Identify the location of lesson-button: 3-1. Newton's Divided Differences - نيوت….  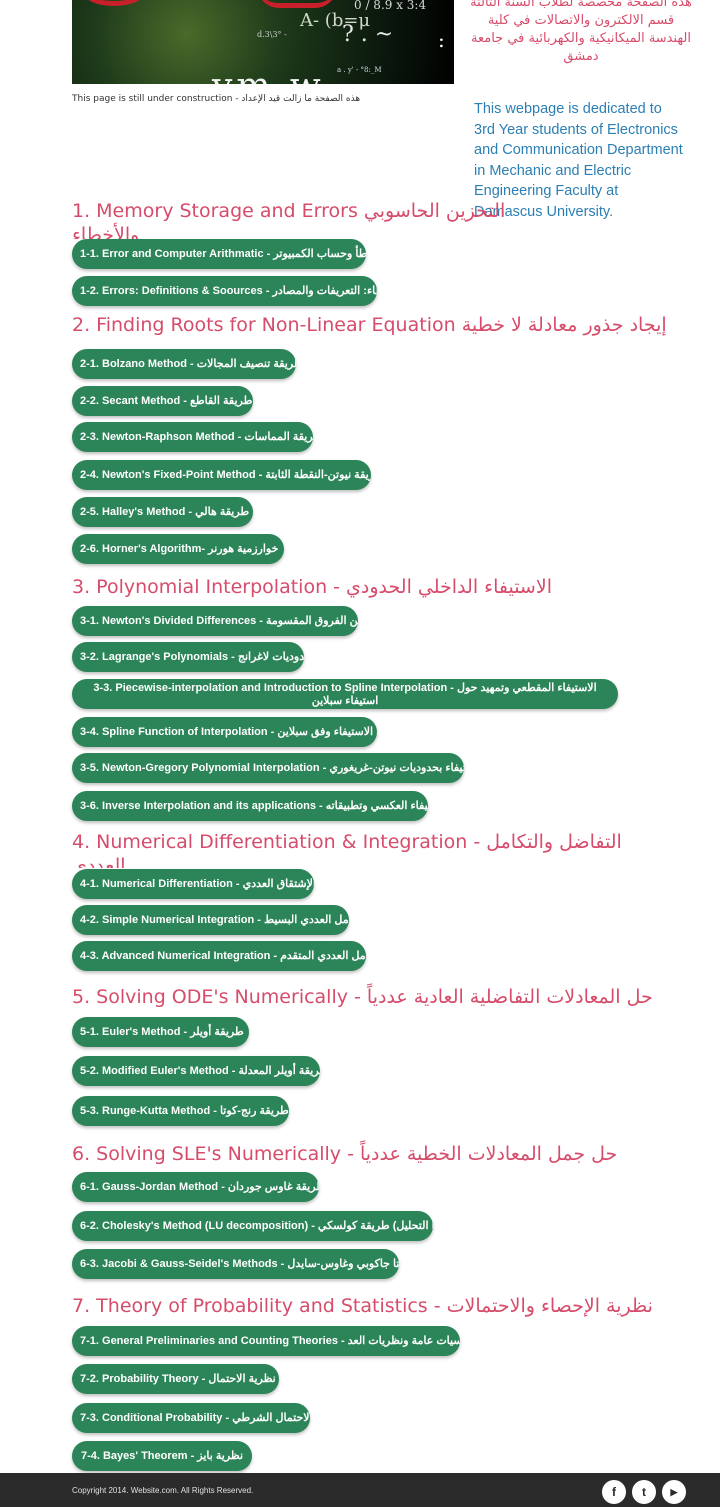
(215, 621).